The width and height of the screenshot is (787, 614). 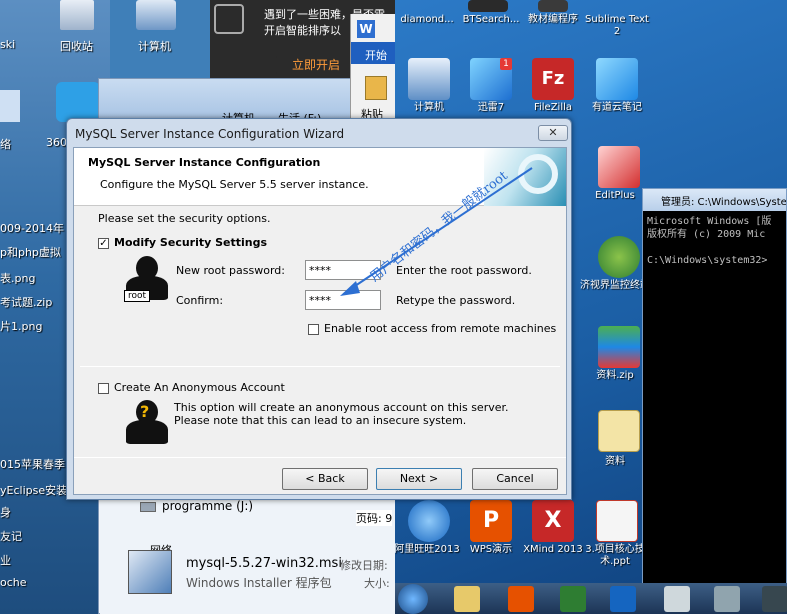 What do you see at coordinates (230, 270) in the screenshot?
I see `new-password-label: New root password:` at bounding box center [230, 270].